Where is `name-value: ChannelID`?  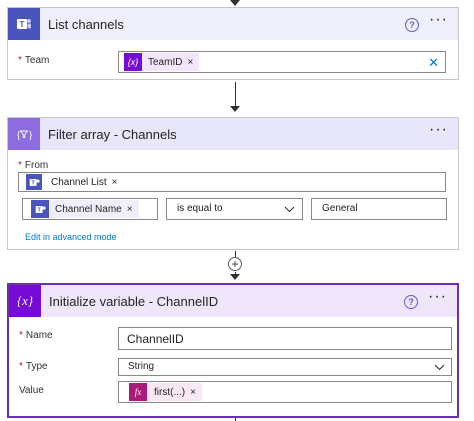
name-value: ChannelID is located at coordinates (155, 339).